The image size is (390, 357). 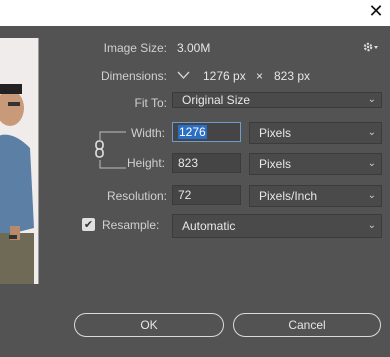 I want to click on image-size-label: Image Size:, so click(x=135, y=48).